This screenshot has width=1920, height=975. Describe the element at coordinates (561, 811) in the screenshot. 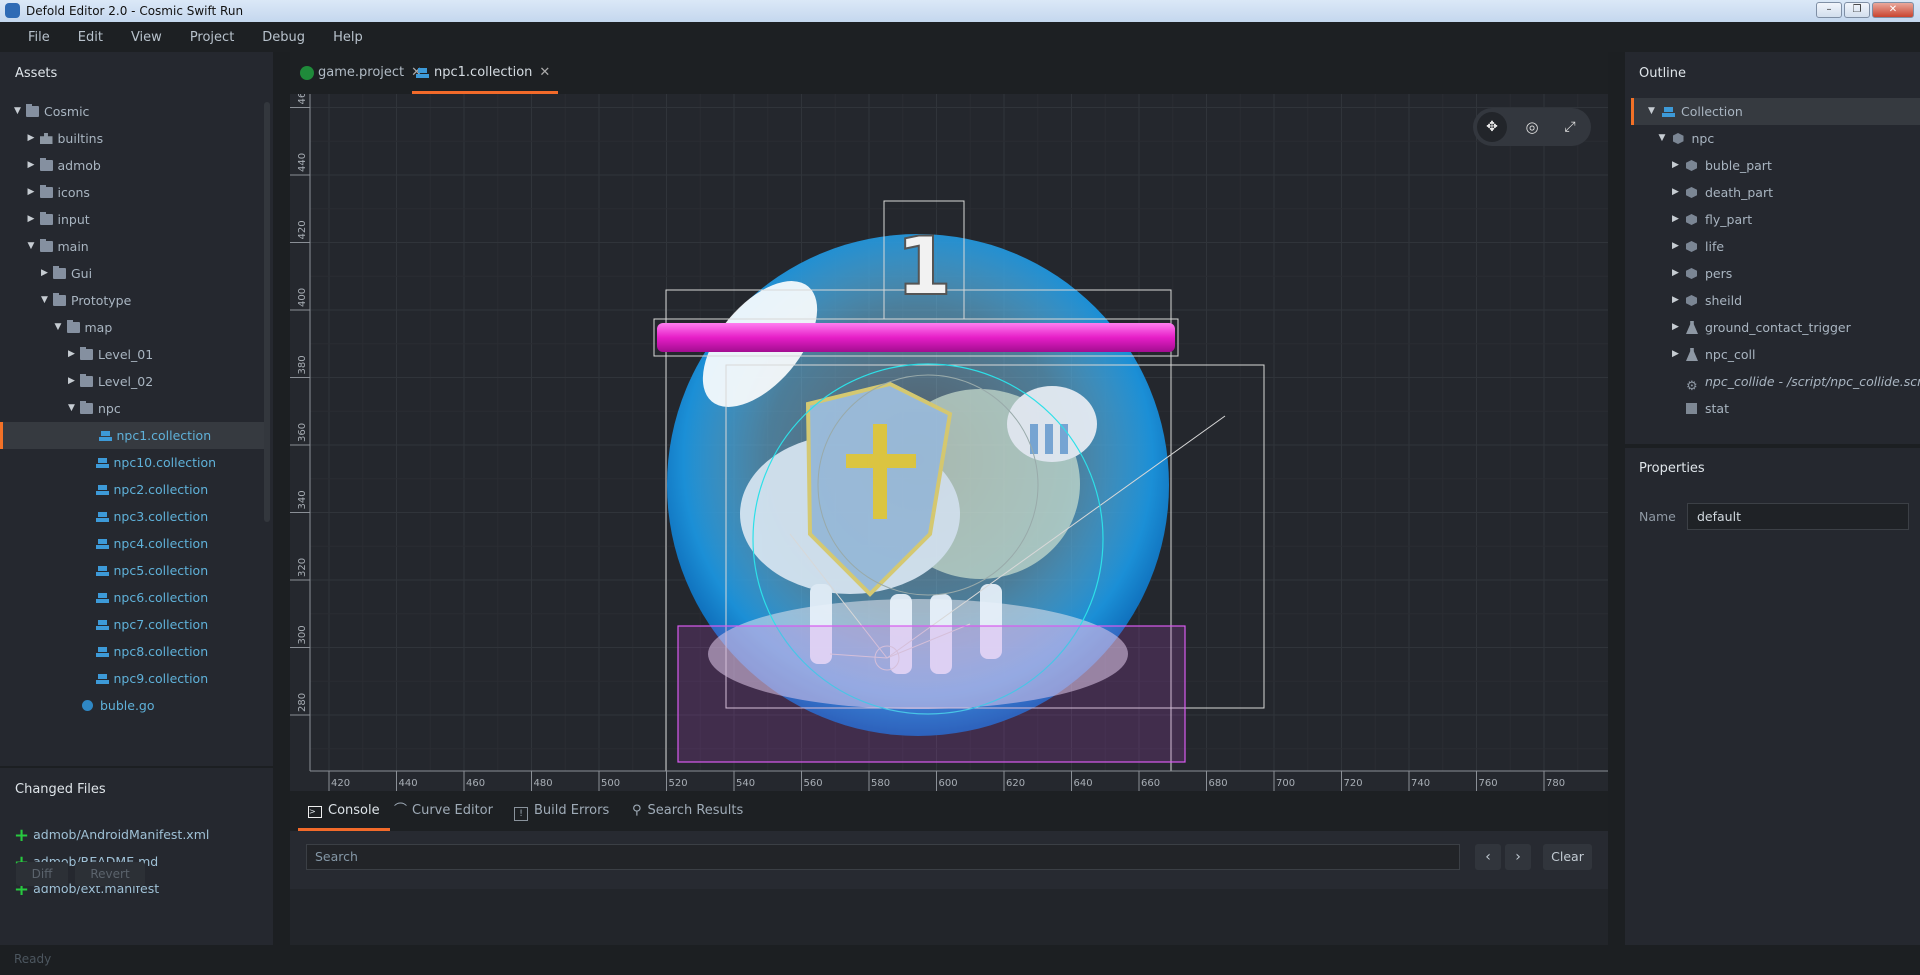

I see `tab-build-errors: ! Build Errors` at that location.